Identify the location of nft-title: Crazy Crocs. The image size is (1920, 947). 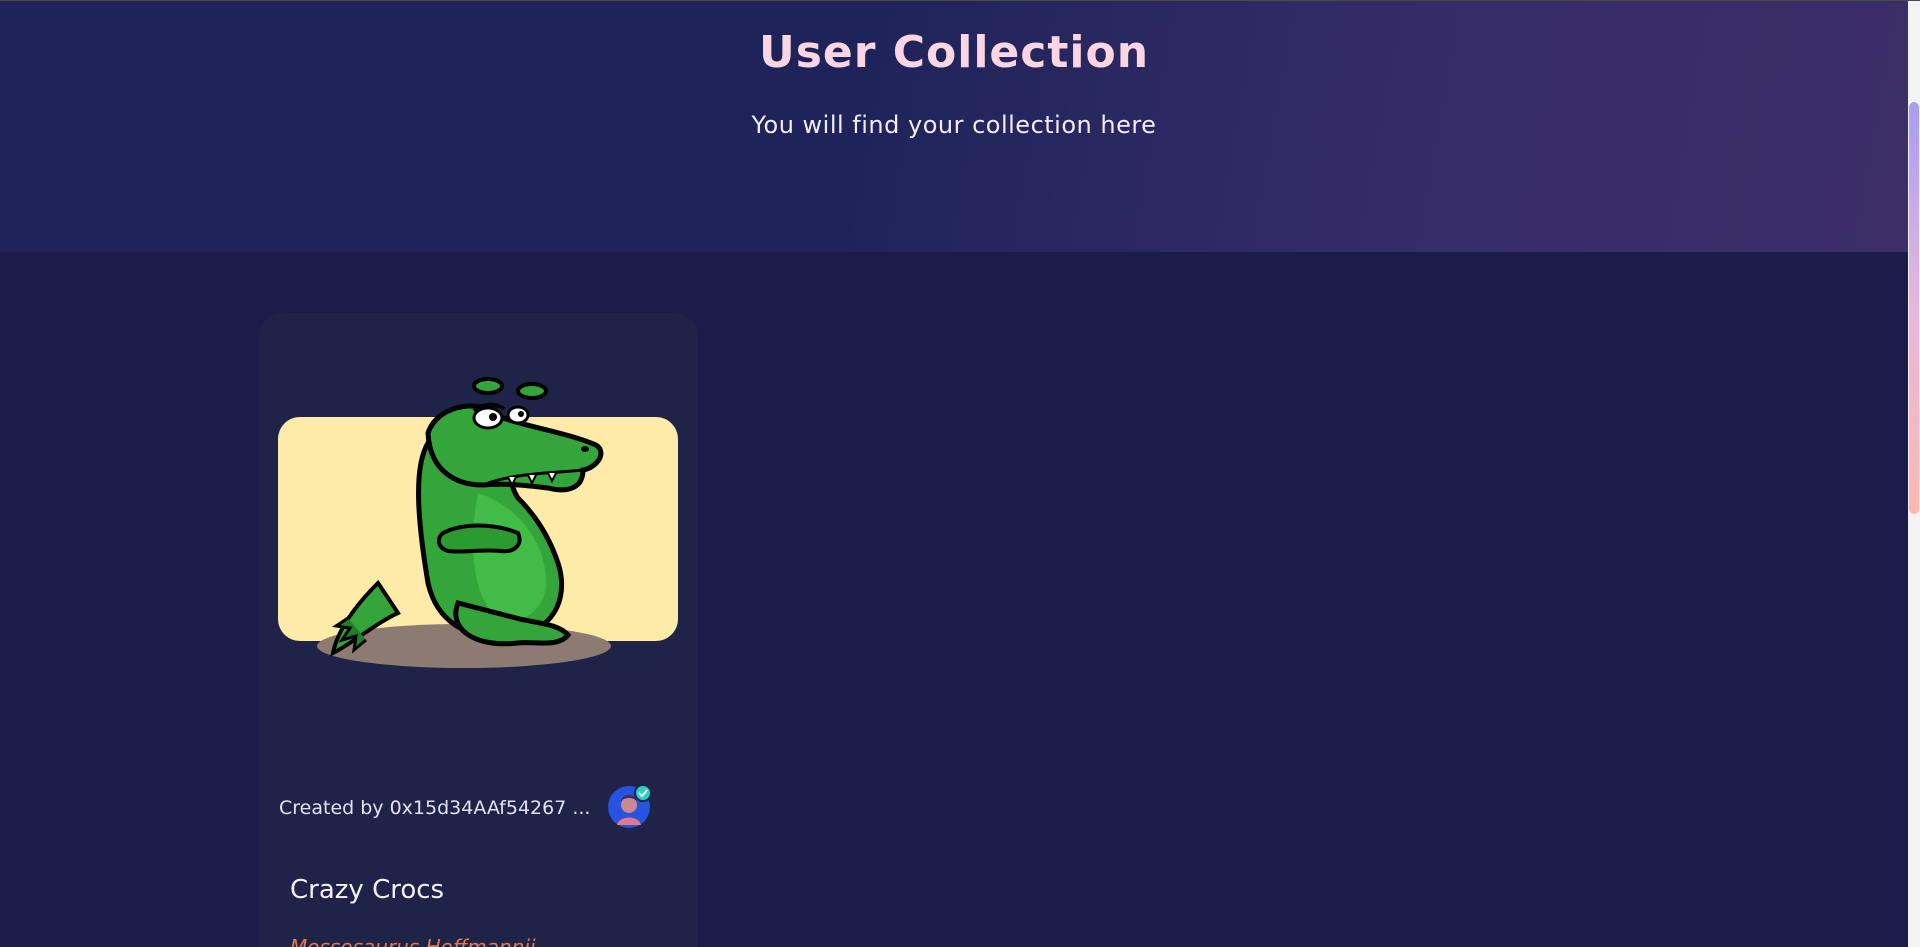
(367, 890).